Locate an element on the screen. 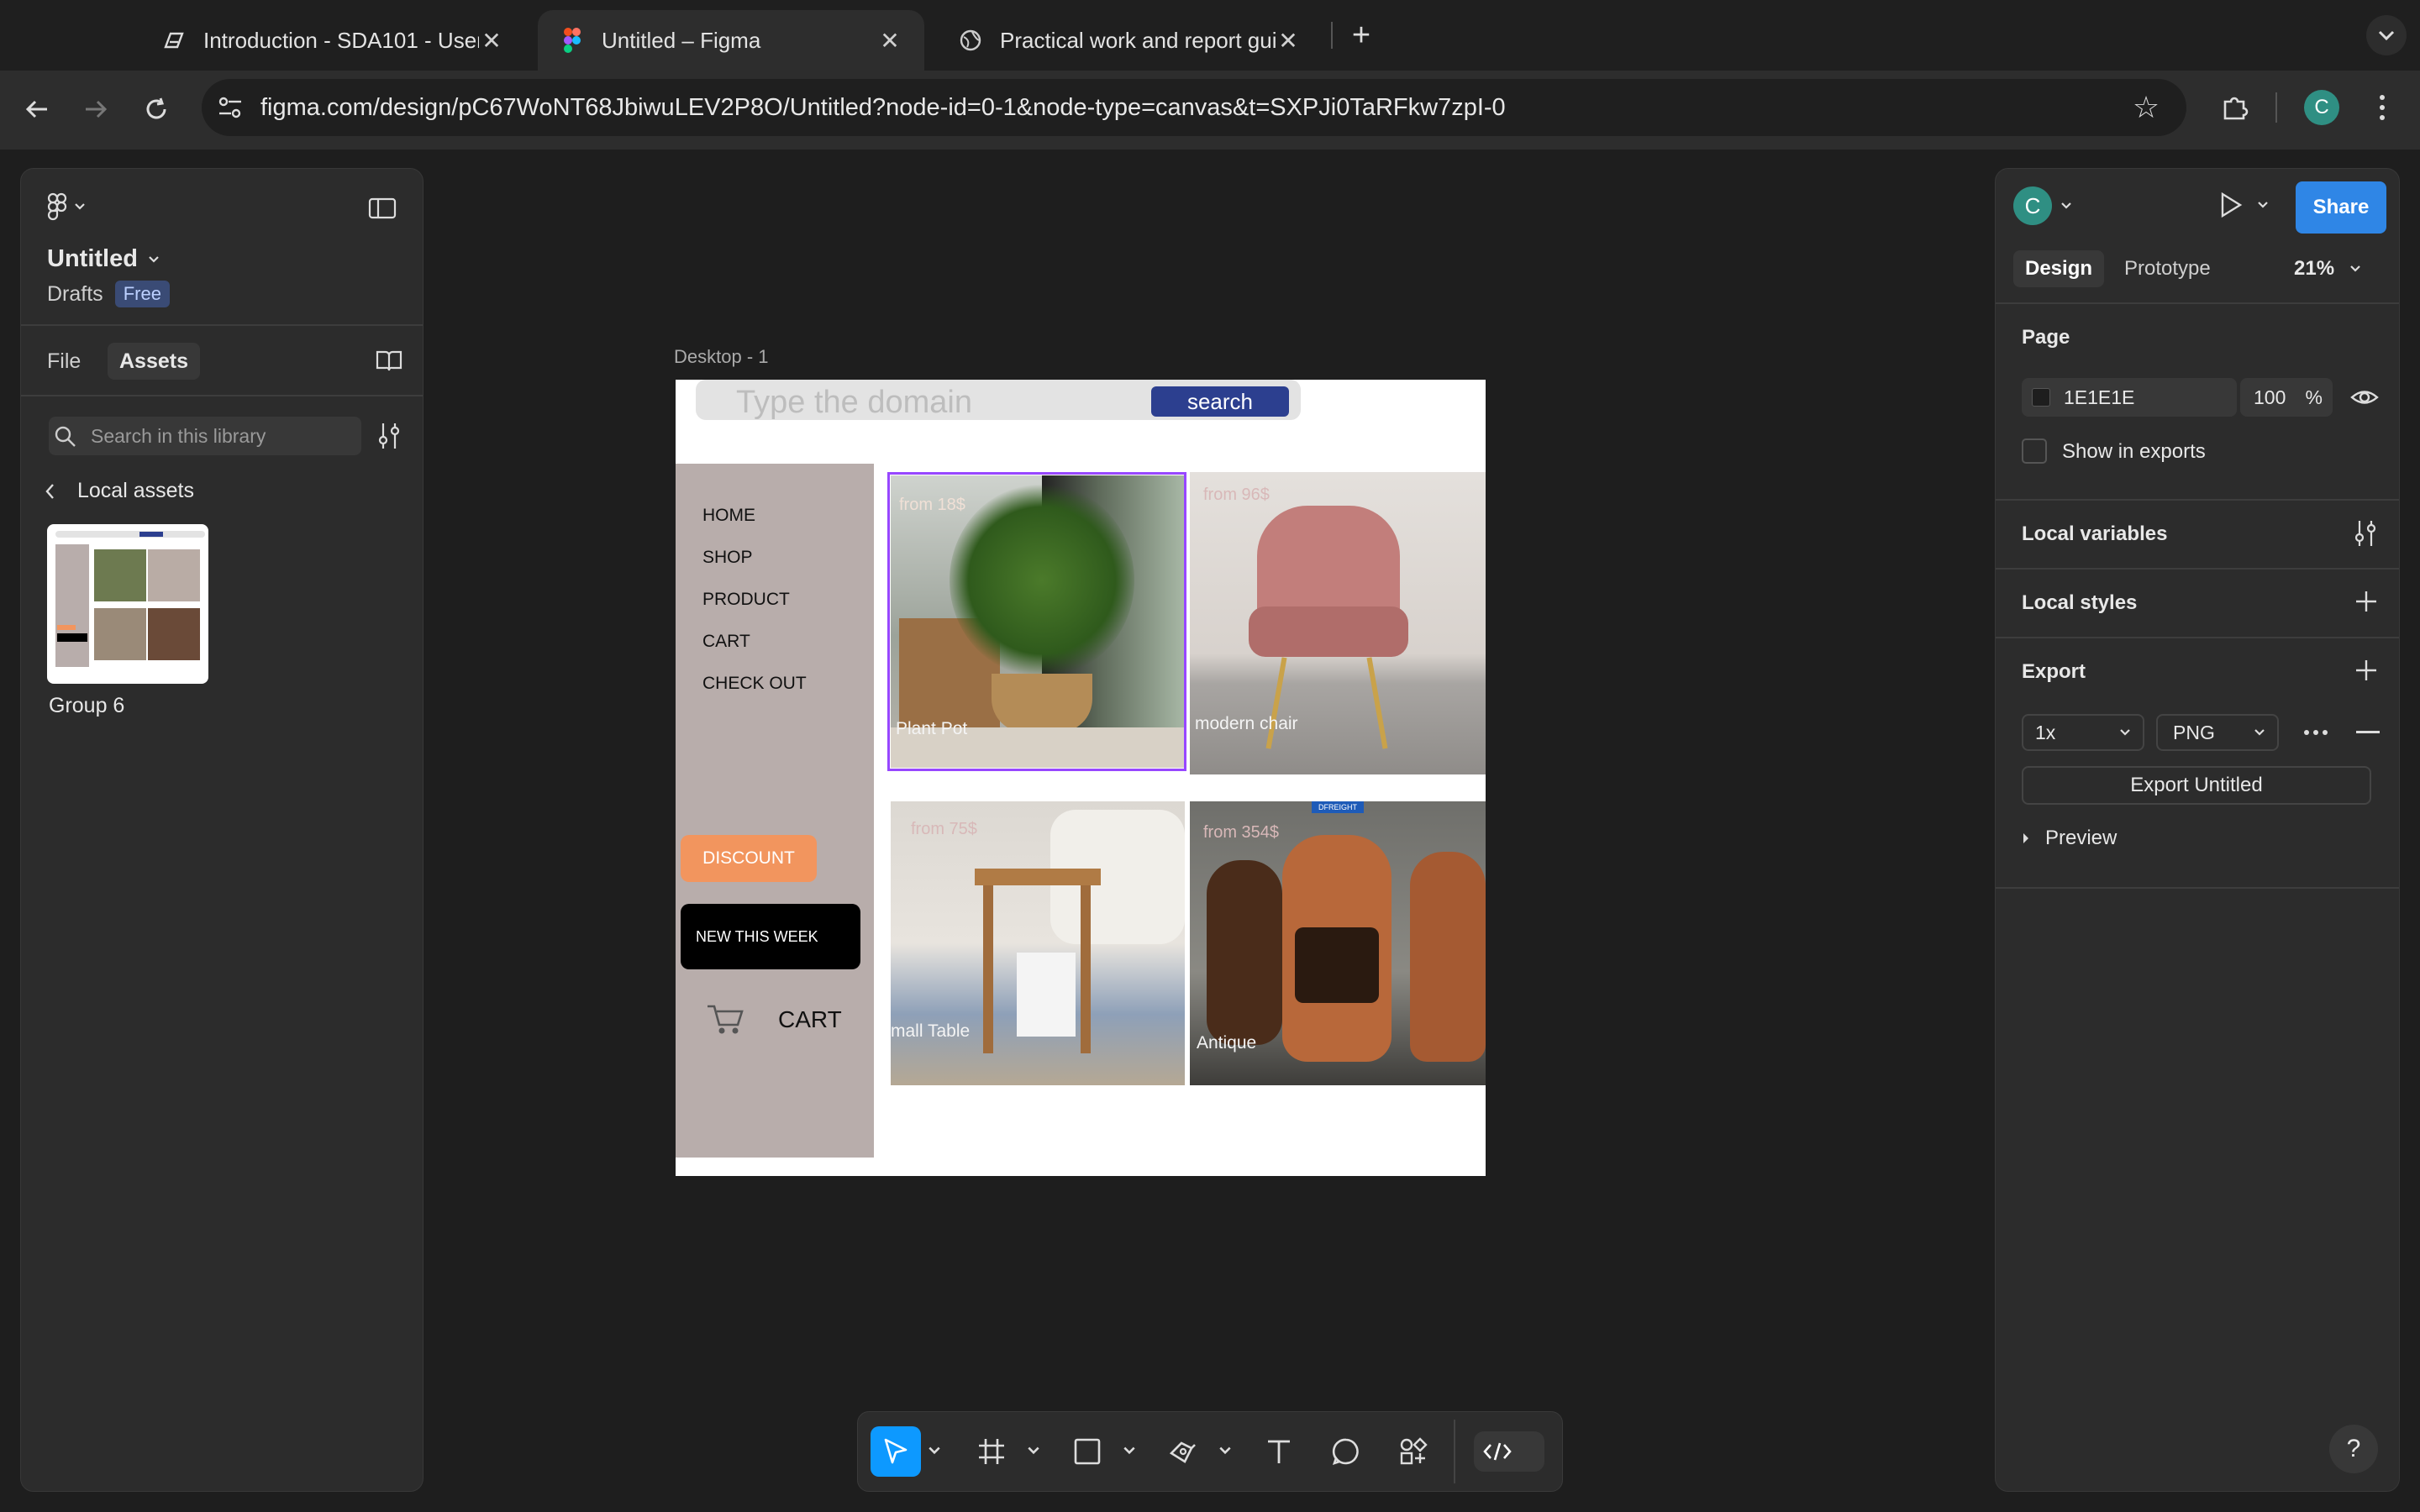  text-tool is located at coordinates (1279, 1451).